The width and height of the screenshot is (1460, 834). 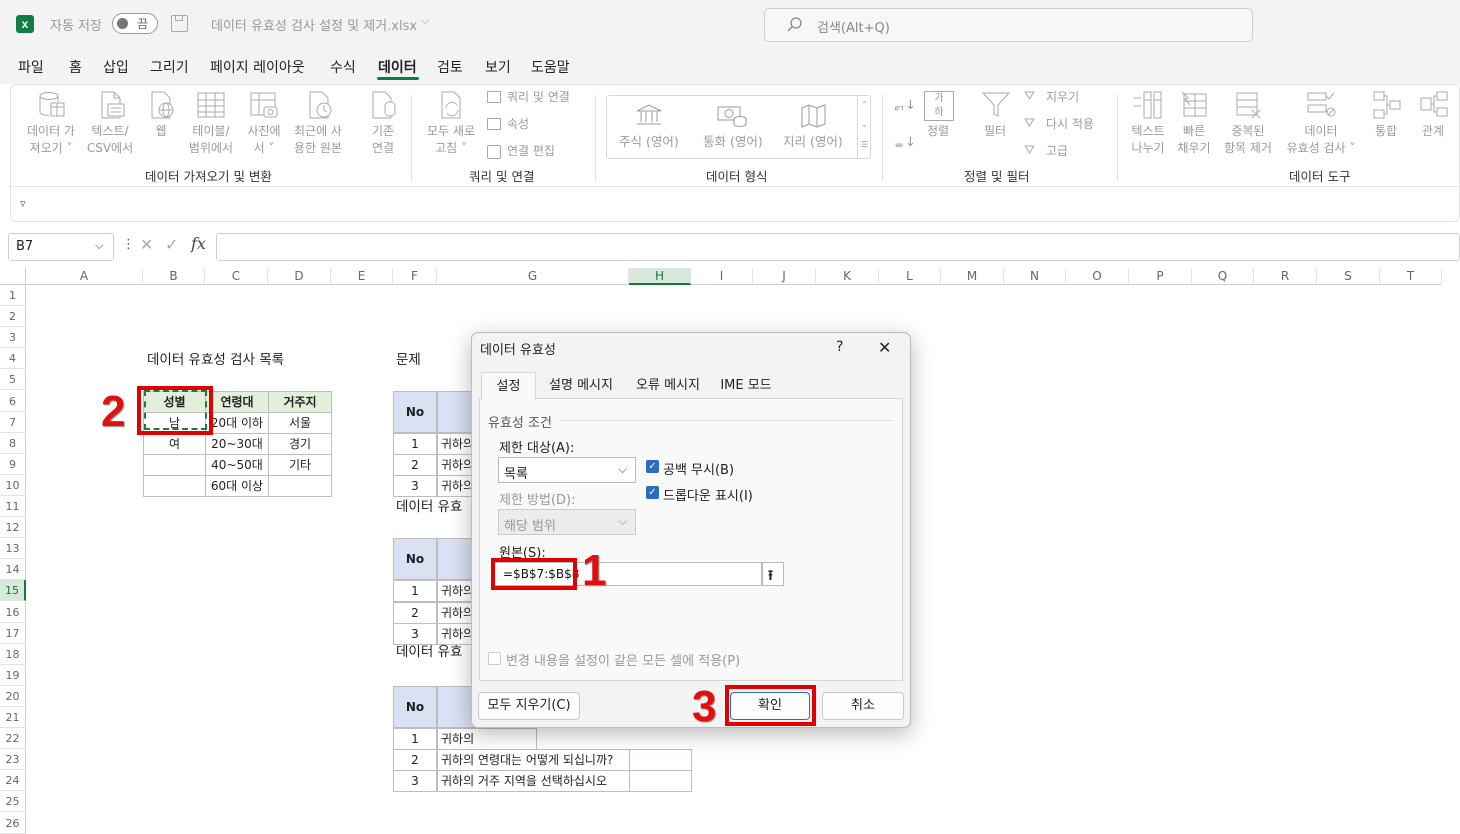 What do you see at coordinates (1249, 105) in the screenshot?
I see `remove-duplicates-icon` at bounding box center [1249, 105].